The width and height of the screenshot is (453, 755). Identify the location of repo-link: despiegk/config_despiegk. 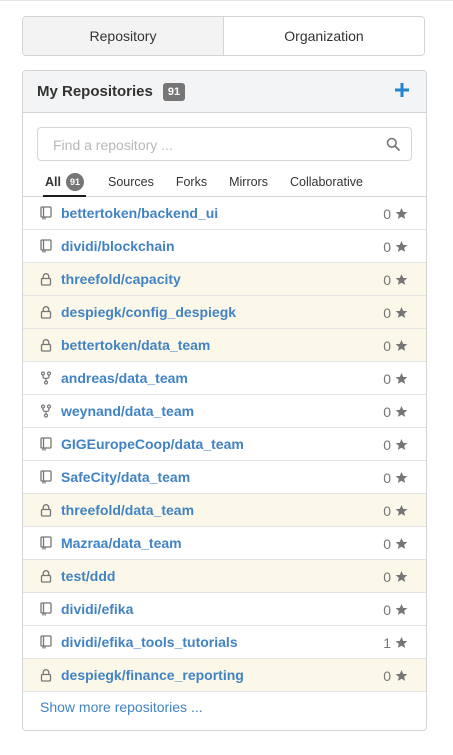
(148, 312).